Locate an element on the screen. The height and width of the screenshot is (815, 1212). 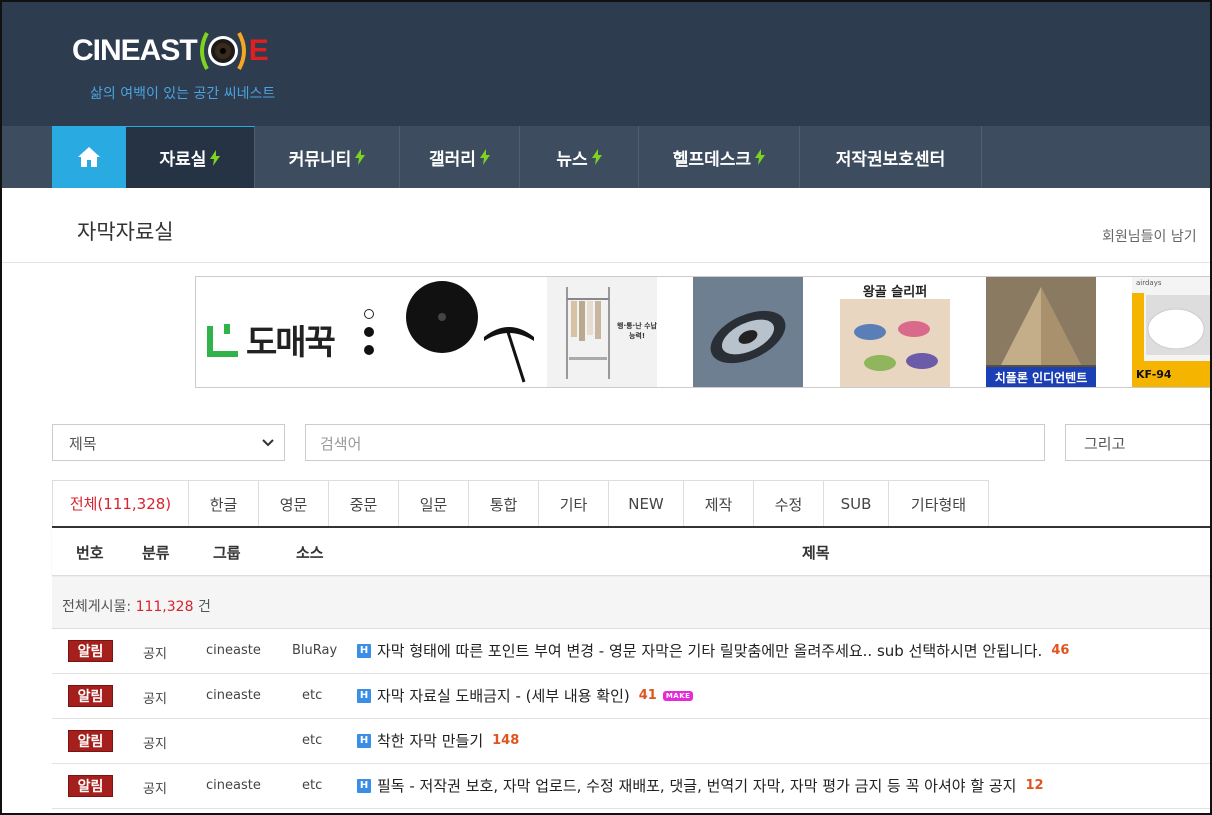
post-summary: 전체게시물: 111,328 건 is located at coordinates (632, 604).